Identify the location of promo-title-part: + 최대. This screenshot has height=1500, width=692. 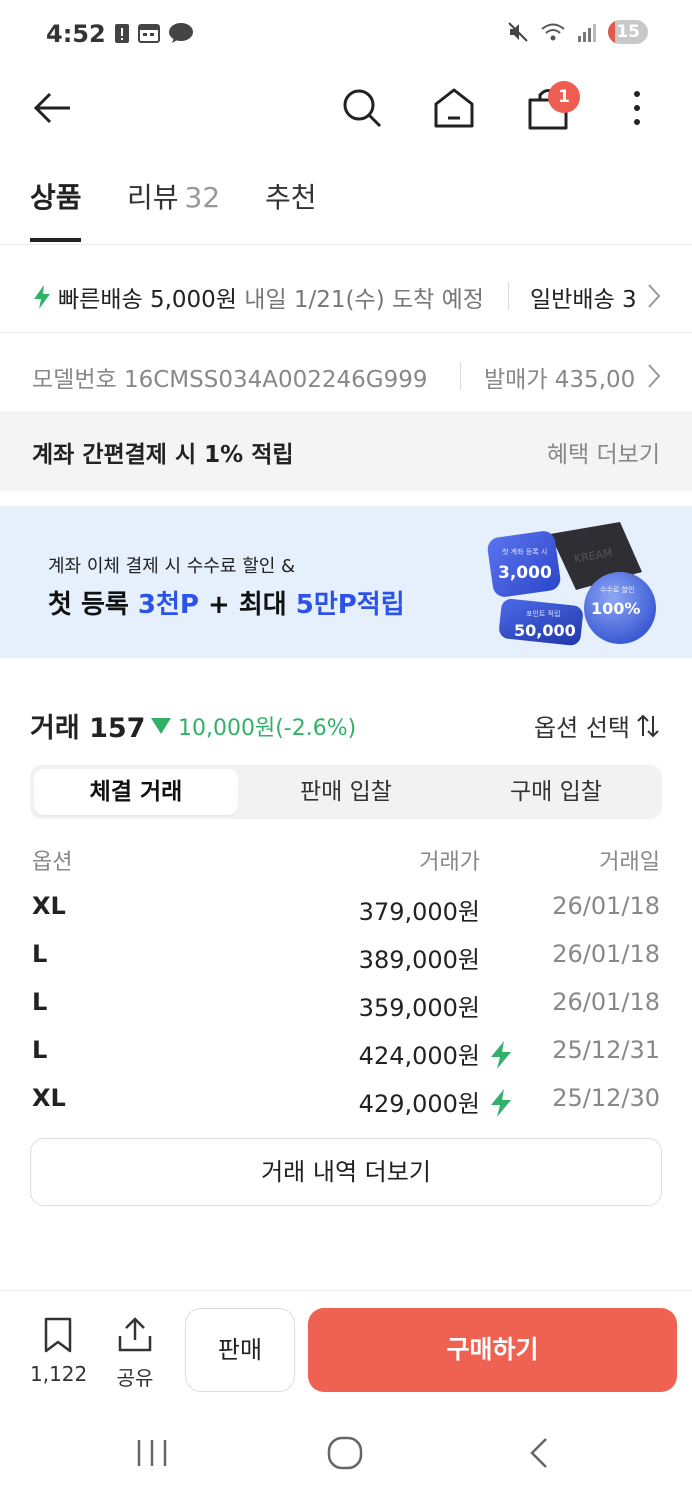
(247, 605).